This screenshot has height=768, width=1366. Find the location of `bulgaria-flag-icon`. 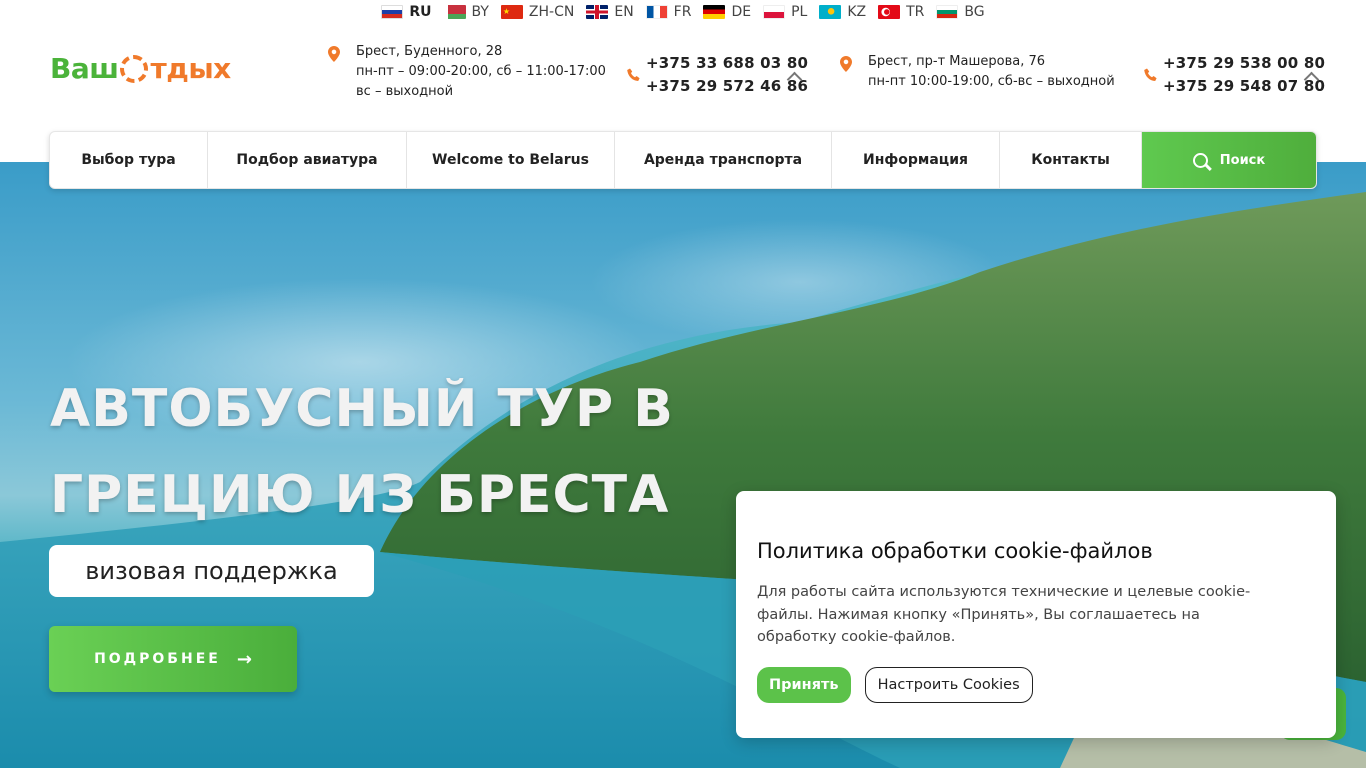

bulgaria-flag-icon is located at coordinates (947, 12).